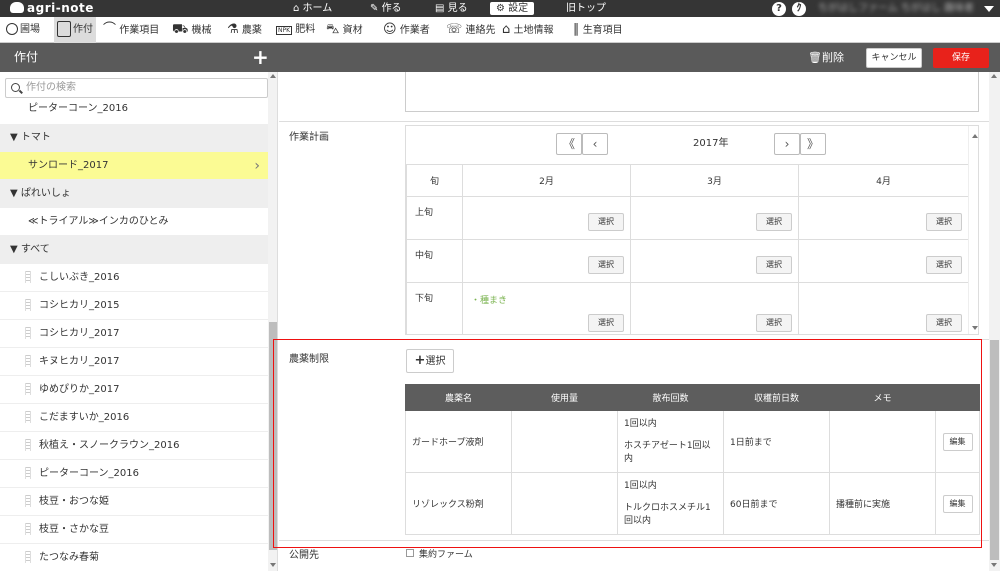 The width and height of the screenshot is (1000, 571). What do you see at coordinates (134, 278) in the screenshot?
I see `list-item: こしいぶき_2016` at bounding box center [134, 278].